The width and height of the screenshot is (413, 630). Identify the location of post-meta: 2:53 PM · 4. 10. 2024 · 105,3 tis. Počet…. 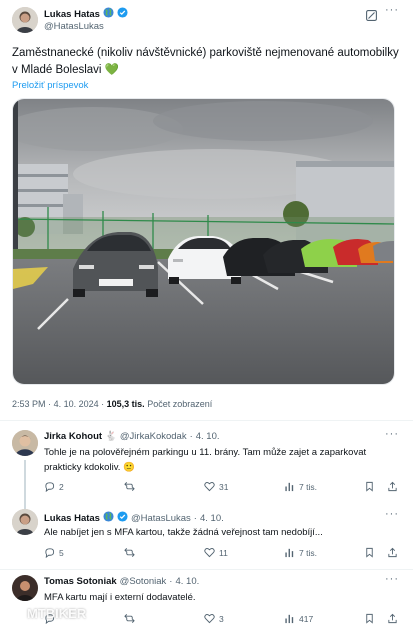
(112, 404).